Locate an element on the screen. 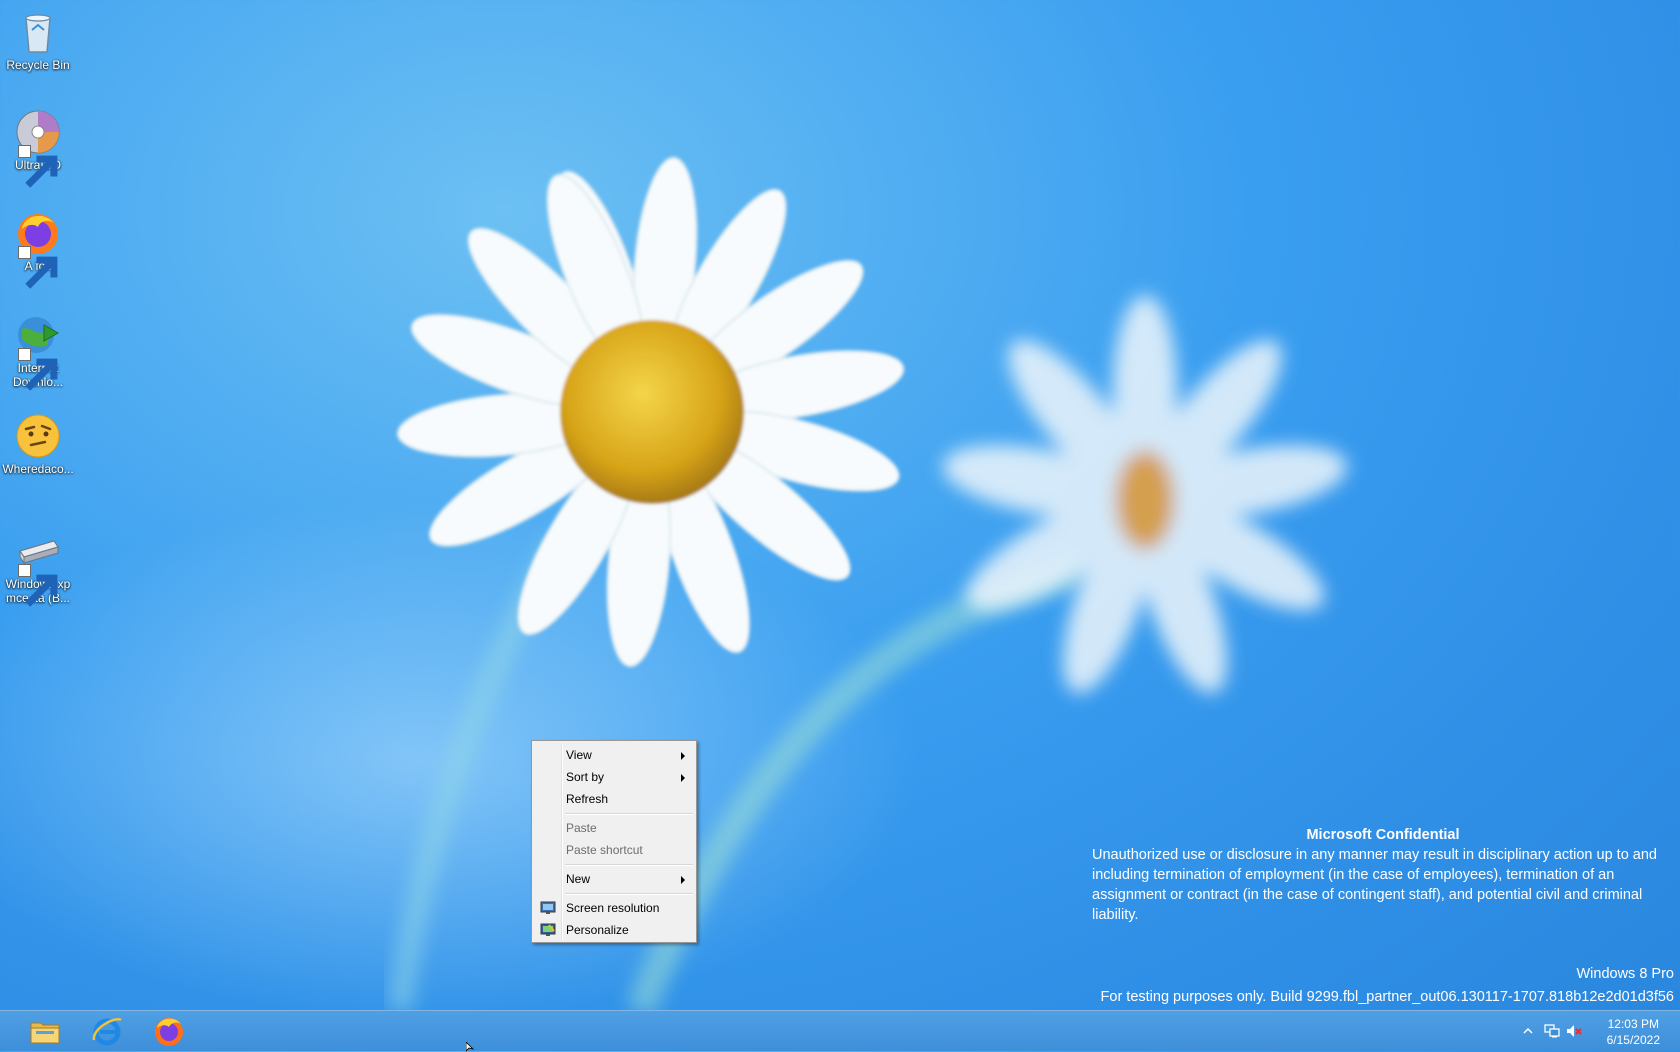 The image size is (1680, 1052). desktop-icon-recycle-bin: Recycle Bin is located at coordinates (38, 38).